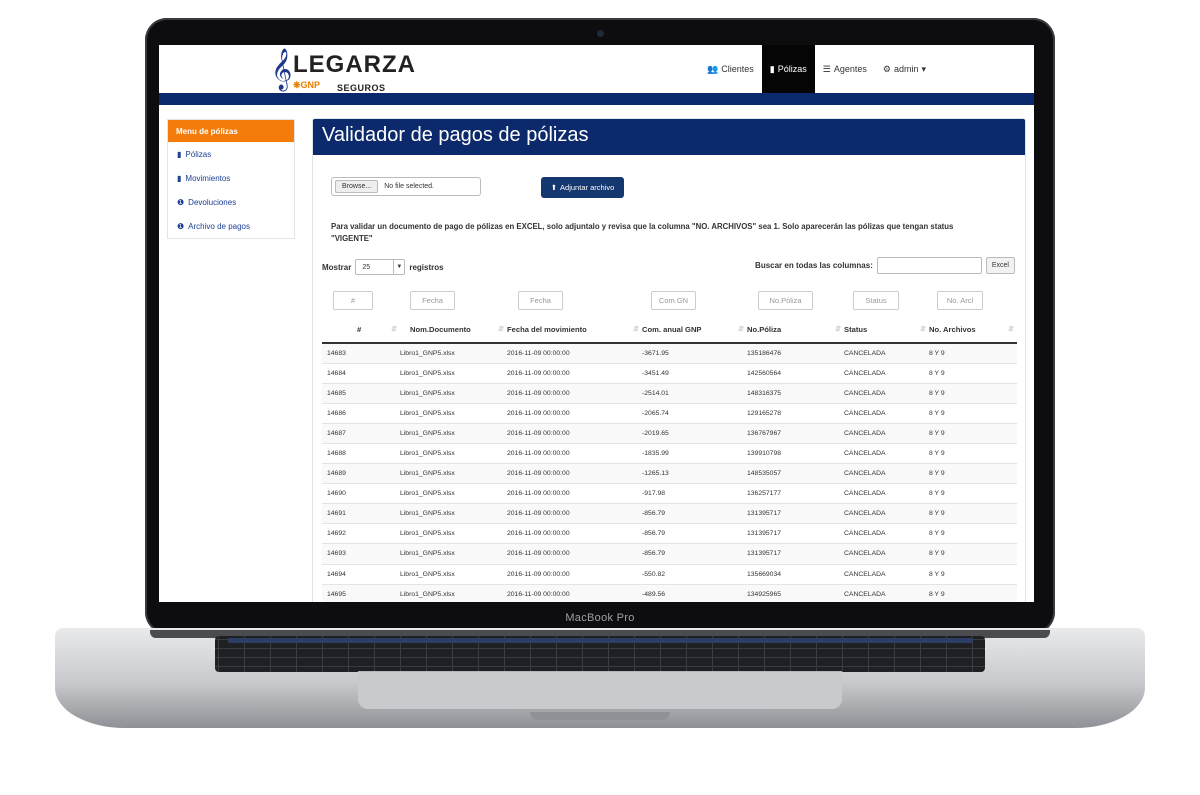 This screenshot has width=1200, height=795. I want to click on cell-com-anual-gnp: -550.82, so click(694, 574).